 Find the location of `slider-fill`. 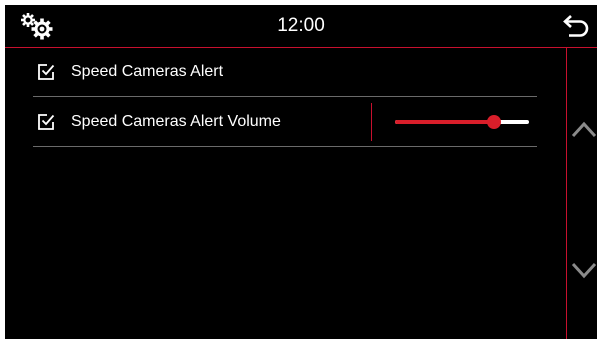

slider-fill is located at coordinates (445, 122).